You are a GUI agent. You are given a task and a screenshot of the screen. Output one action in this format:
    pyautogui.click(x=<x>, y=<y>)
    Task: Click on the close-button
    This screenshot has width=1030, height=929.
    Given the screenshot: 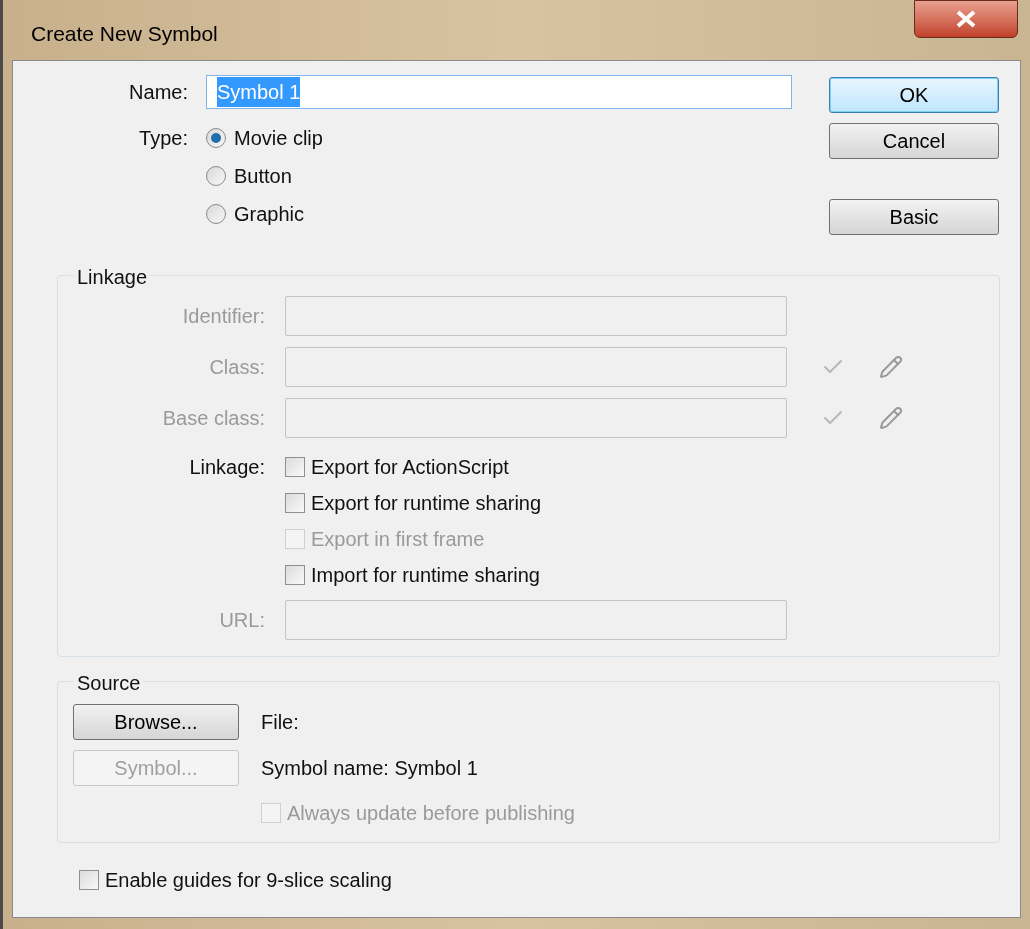 What is the action you would take?
    pyautogui.click(x=966, y=19)
    